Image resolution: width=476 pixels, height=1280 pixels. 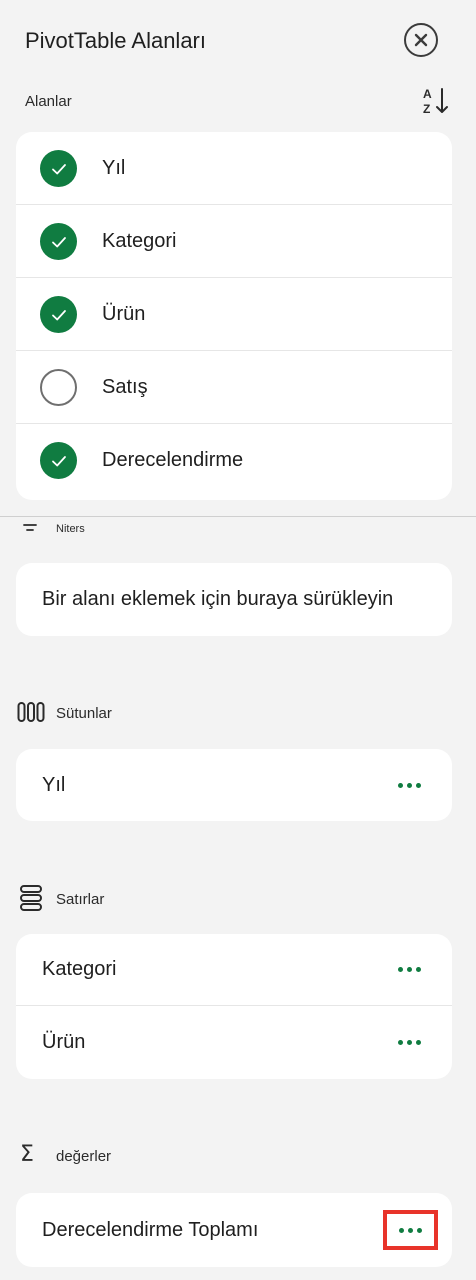 I want to click on sort-button: A Z, so click(x=437, y=101).